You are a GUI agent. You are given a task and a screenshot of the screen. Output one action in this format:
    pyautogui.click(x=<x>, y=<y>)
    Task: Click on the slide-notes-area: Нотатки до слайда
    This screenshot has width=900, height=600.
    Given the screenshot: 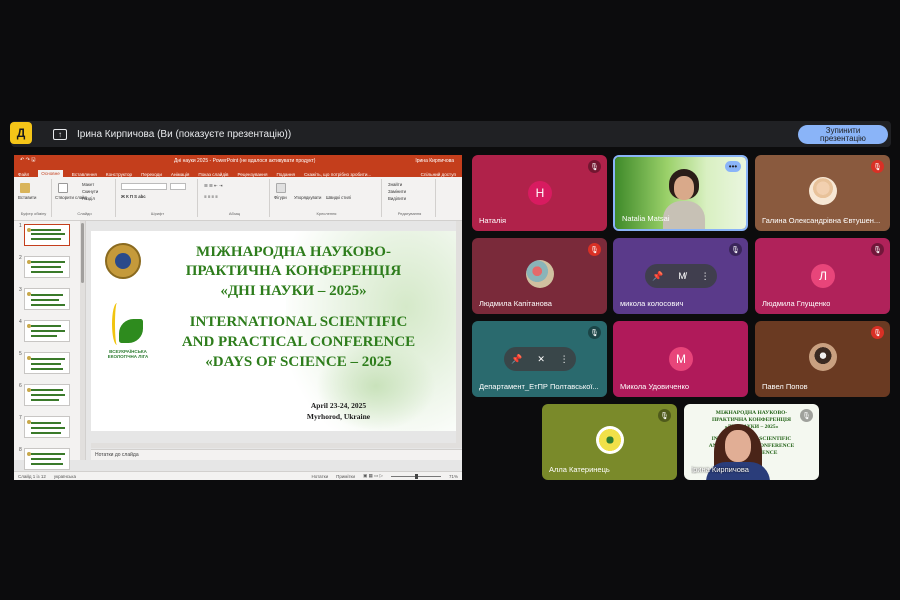 What is the action you would take?
    pyautogui.click(x=276, y=454)
    